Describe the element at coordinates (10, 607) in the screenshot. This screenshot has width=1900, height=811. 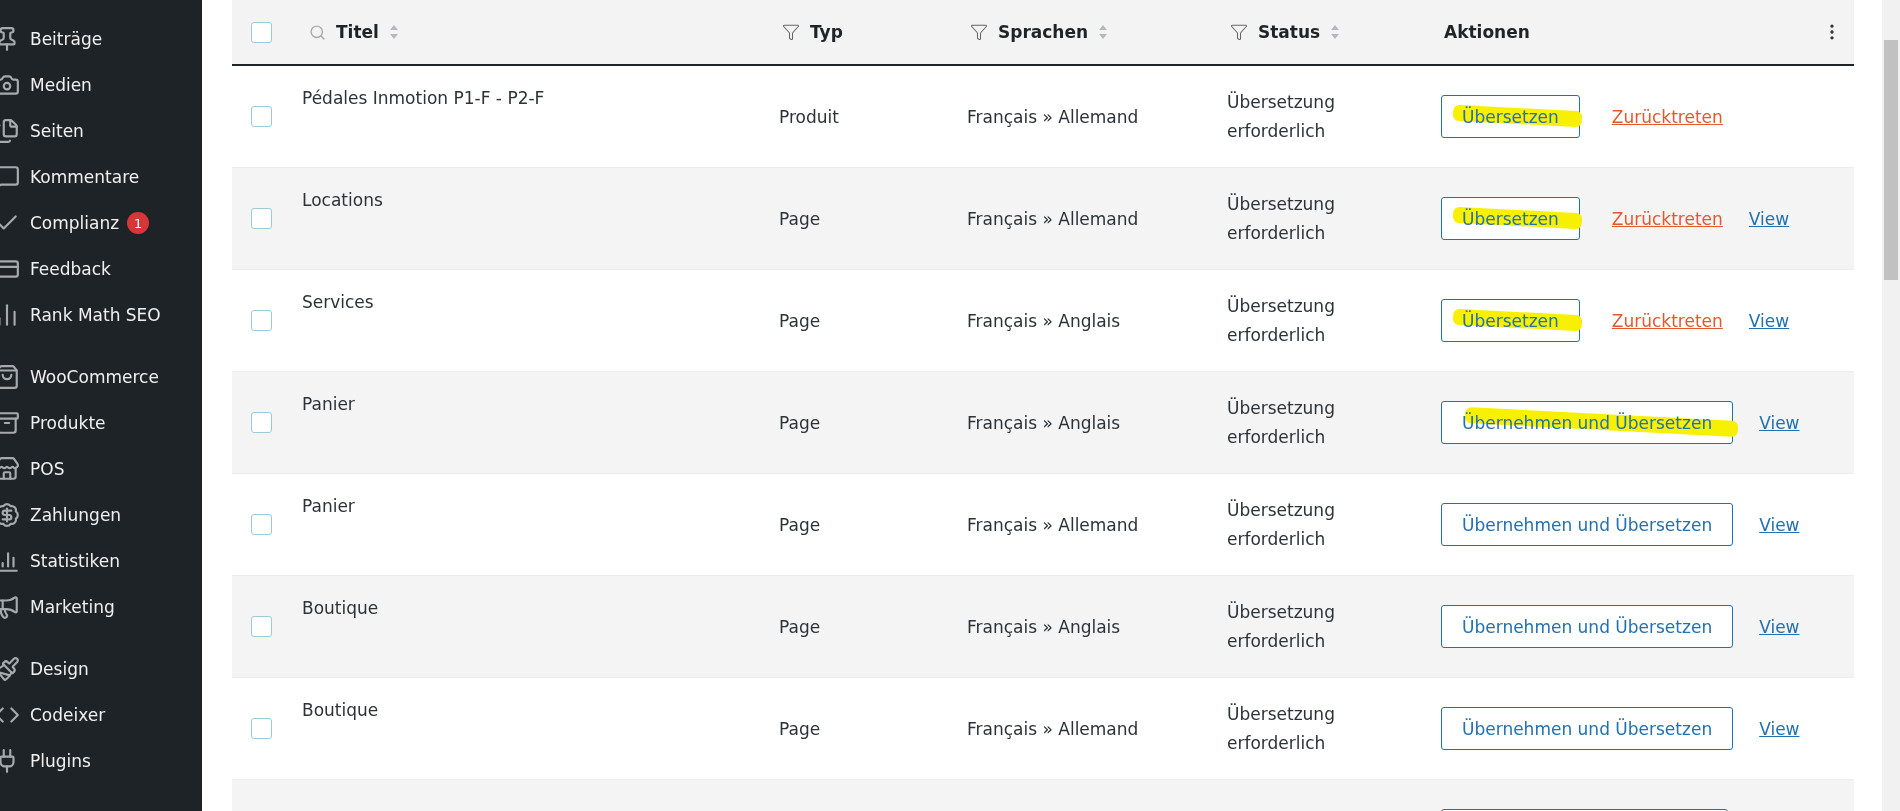
I see `megaphone-icon` at that location.